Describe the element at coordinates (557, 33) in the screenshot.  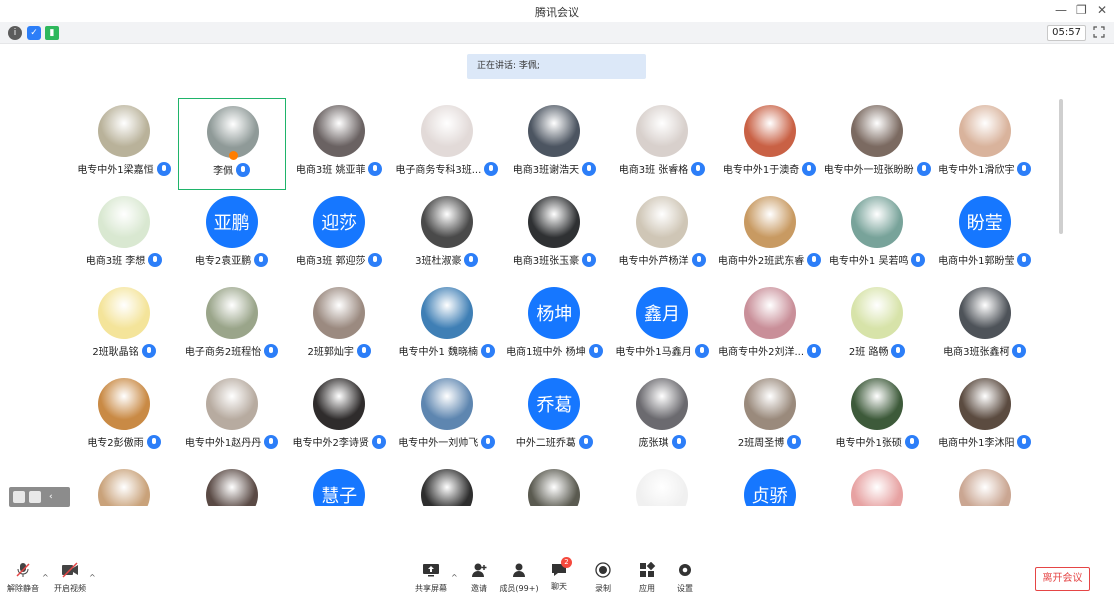
I see `meeting-info-bar: i ✓ ▮ 05:57` at that location.